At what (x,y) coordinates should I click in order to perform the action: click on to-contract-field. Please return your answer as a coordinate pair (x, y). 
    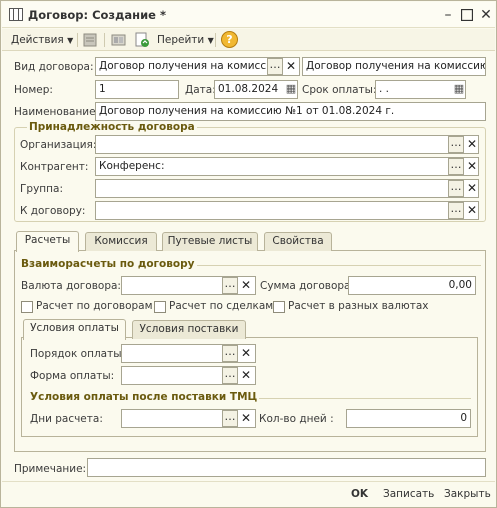
    Looking at the image, I should click on (287, 210).